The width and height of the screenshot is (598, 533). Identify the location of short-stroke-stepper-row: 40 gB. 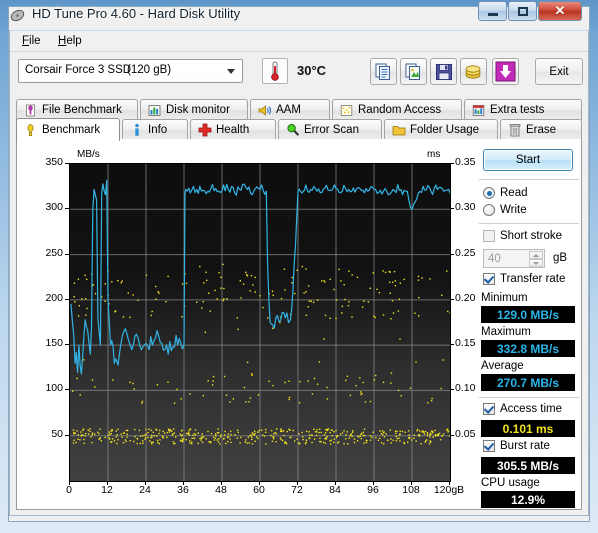
(529, 258).